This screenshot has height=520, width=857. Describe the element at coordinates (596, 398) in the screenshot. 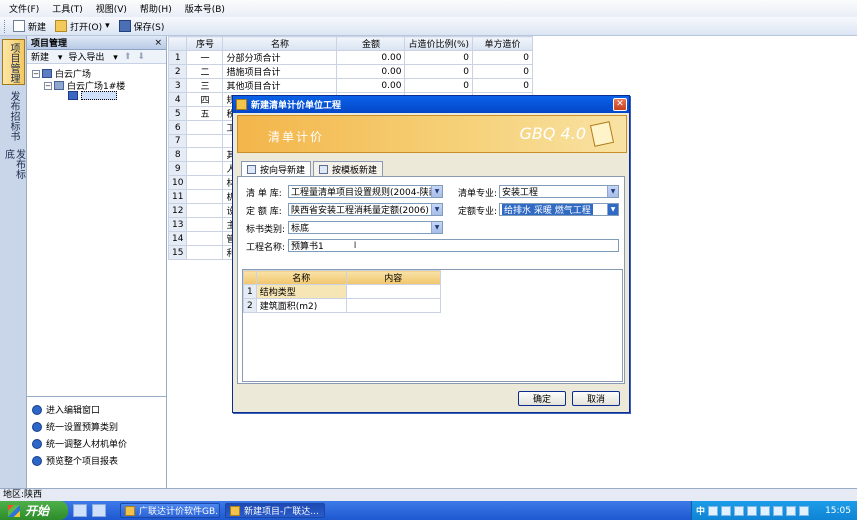

I see `cancel-button: 取消` at that location.